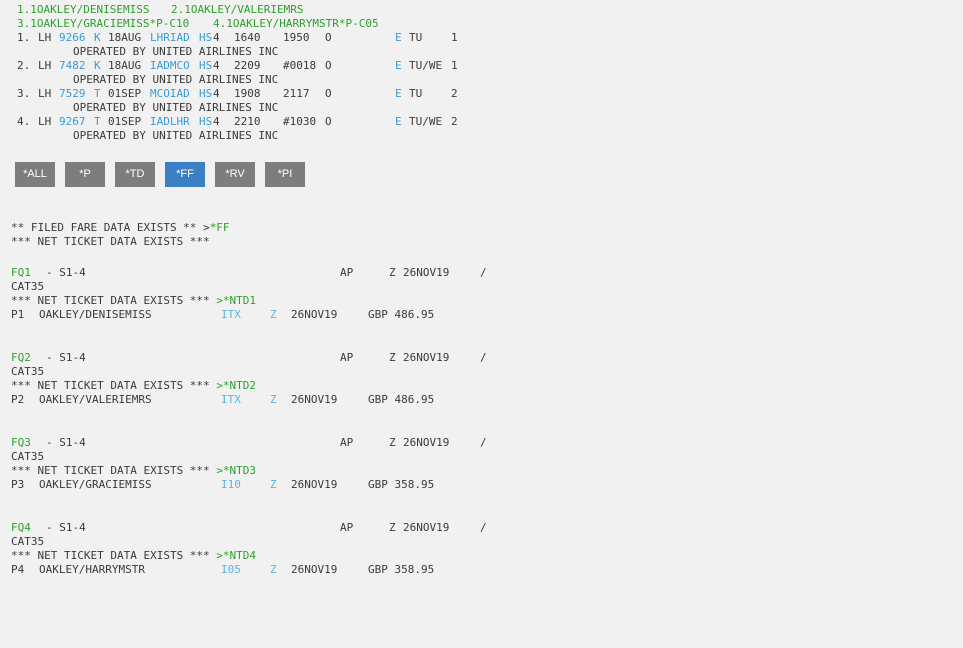  Describe the element at coordinates (110, 241) in the screenshot. I see `net-ticket-notice: *** NET TICKET DATA EXISTS ***` at that location.